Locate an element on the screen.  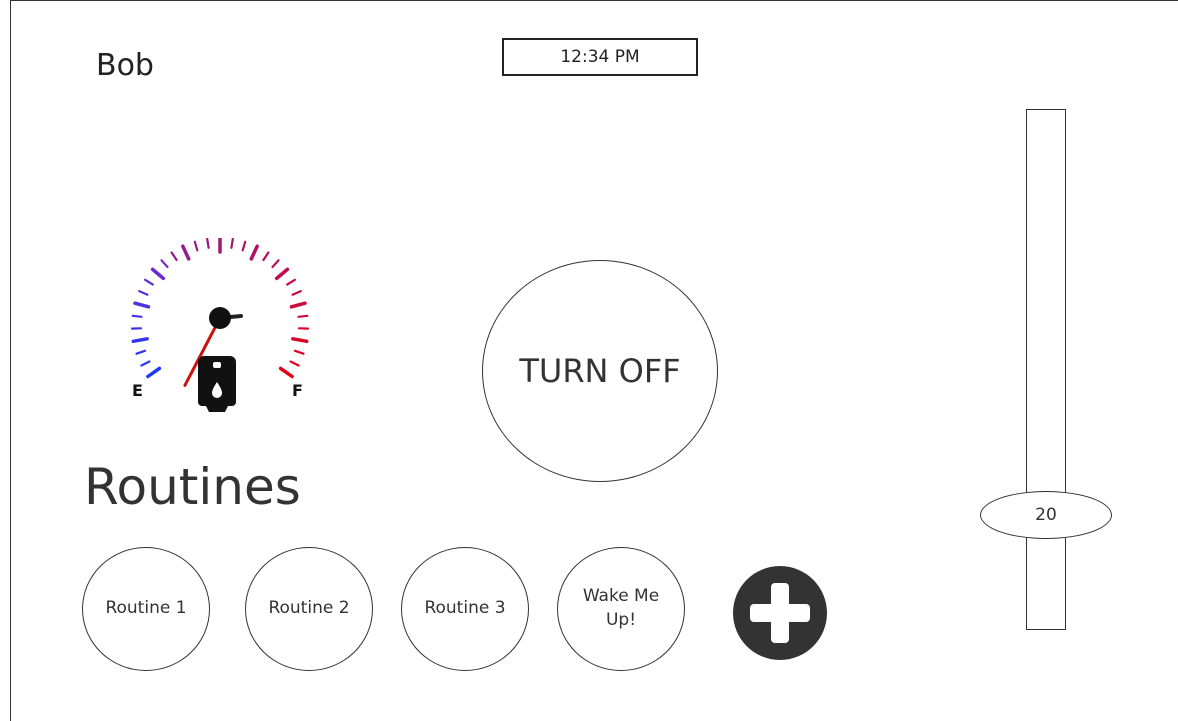
fuel-pump-icon is located at coordinates (217, 384).